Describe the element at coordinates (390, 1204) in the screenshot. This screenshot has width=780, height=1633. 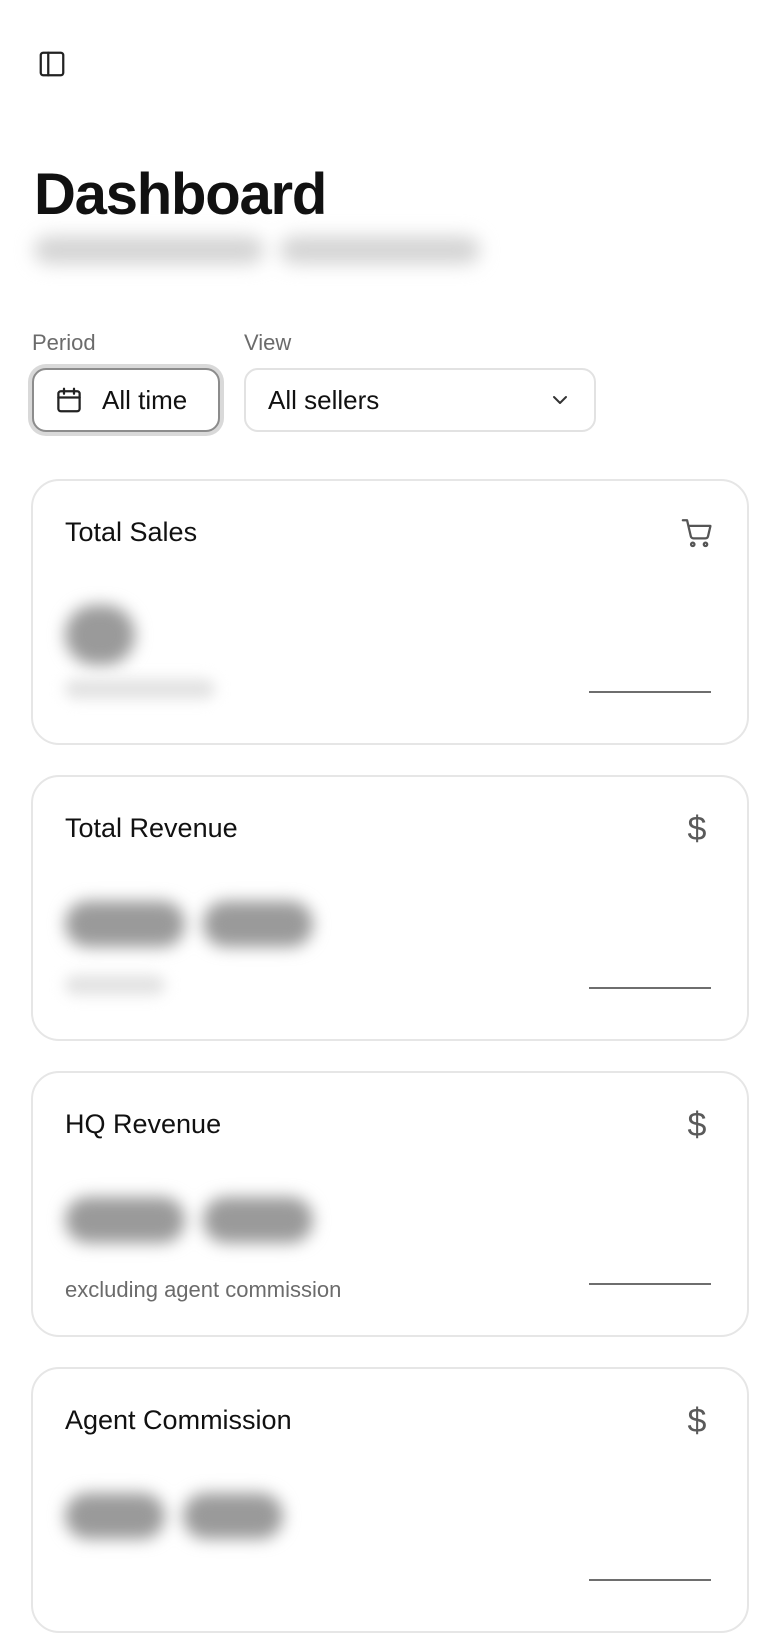
I see `stat-card-hq-revenue: HQ Revenue $ excluding agent commission` at that location.